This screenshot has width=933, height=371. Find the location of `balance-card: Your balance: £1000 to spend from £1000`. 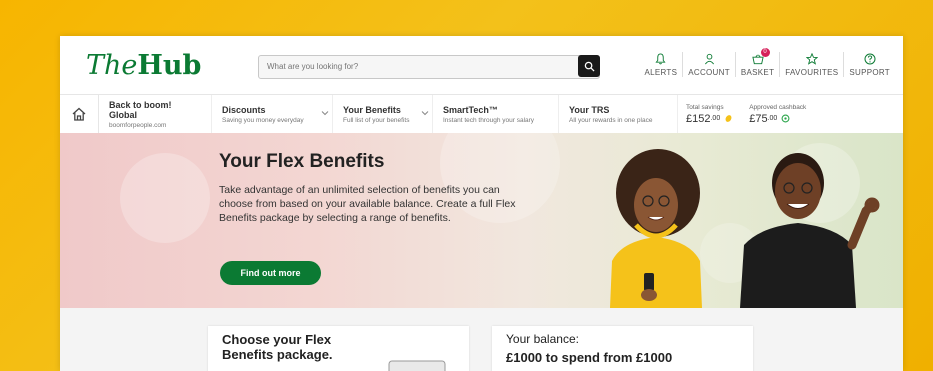

balance-card: Your balance: £1000 to spend from £1000 is located at coordinates (622, 348).